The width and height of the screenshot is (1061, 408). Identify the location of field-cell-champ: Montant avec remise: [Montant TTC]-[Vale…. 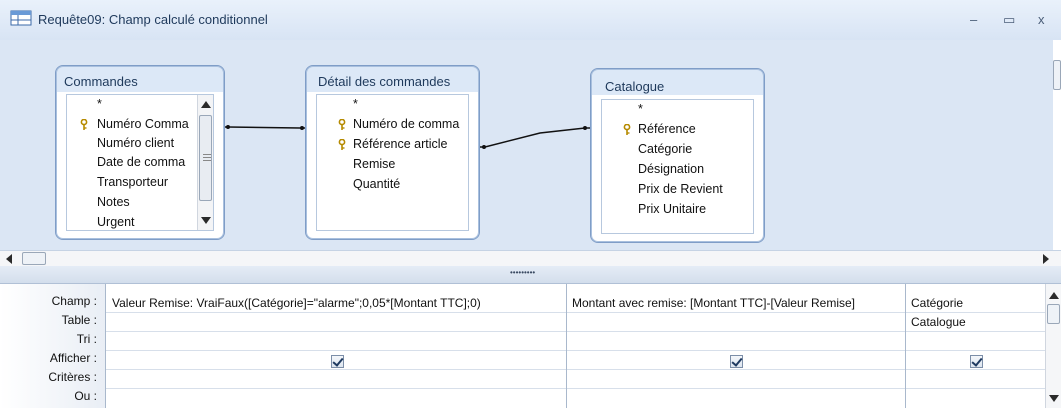
(713, 303).